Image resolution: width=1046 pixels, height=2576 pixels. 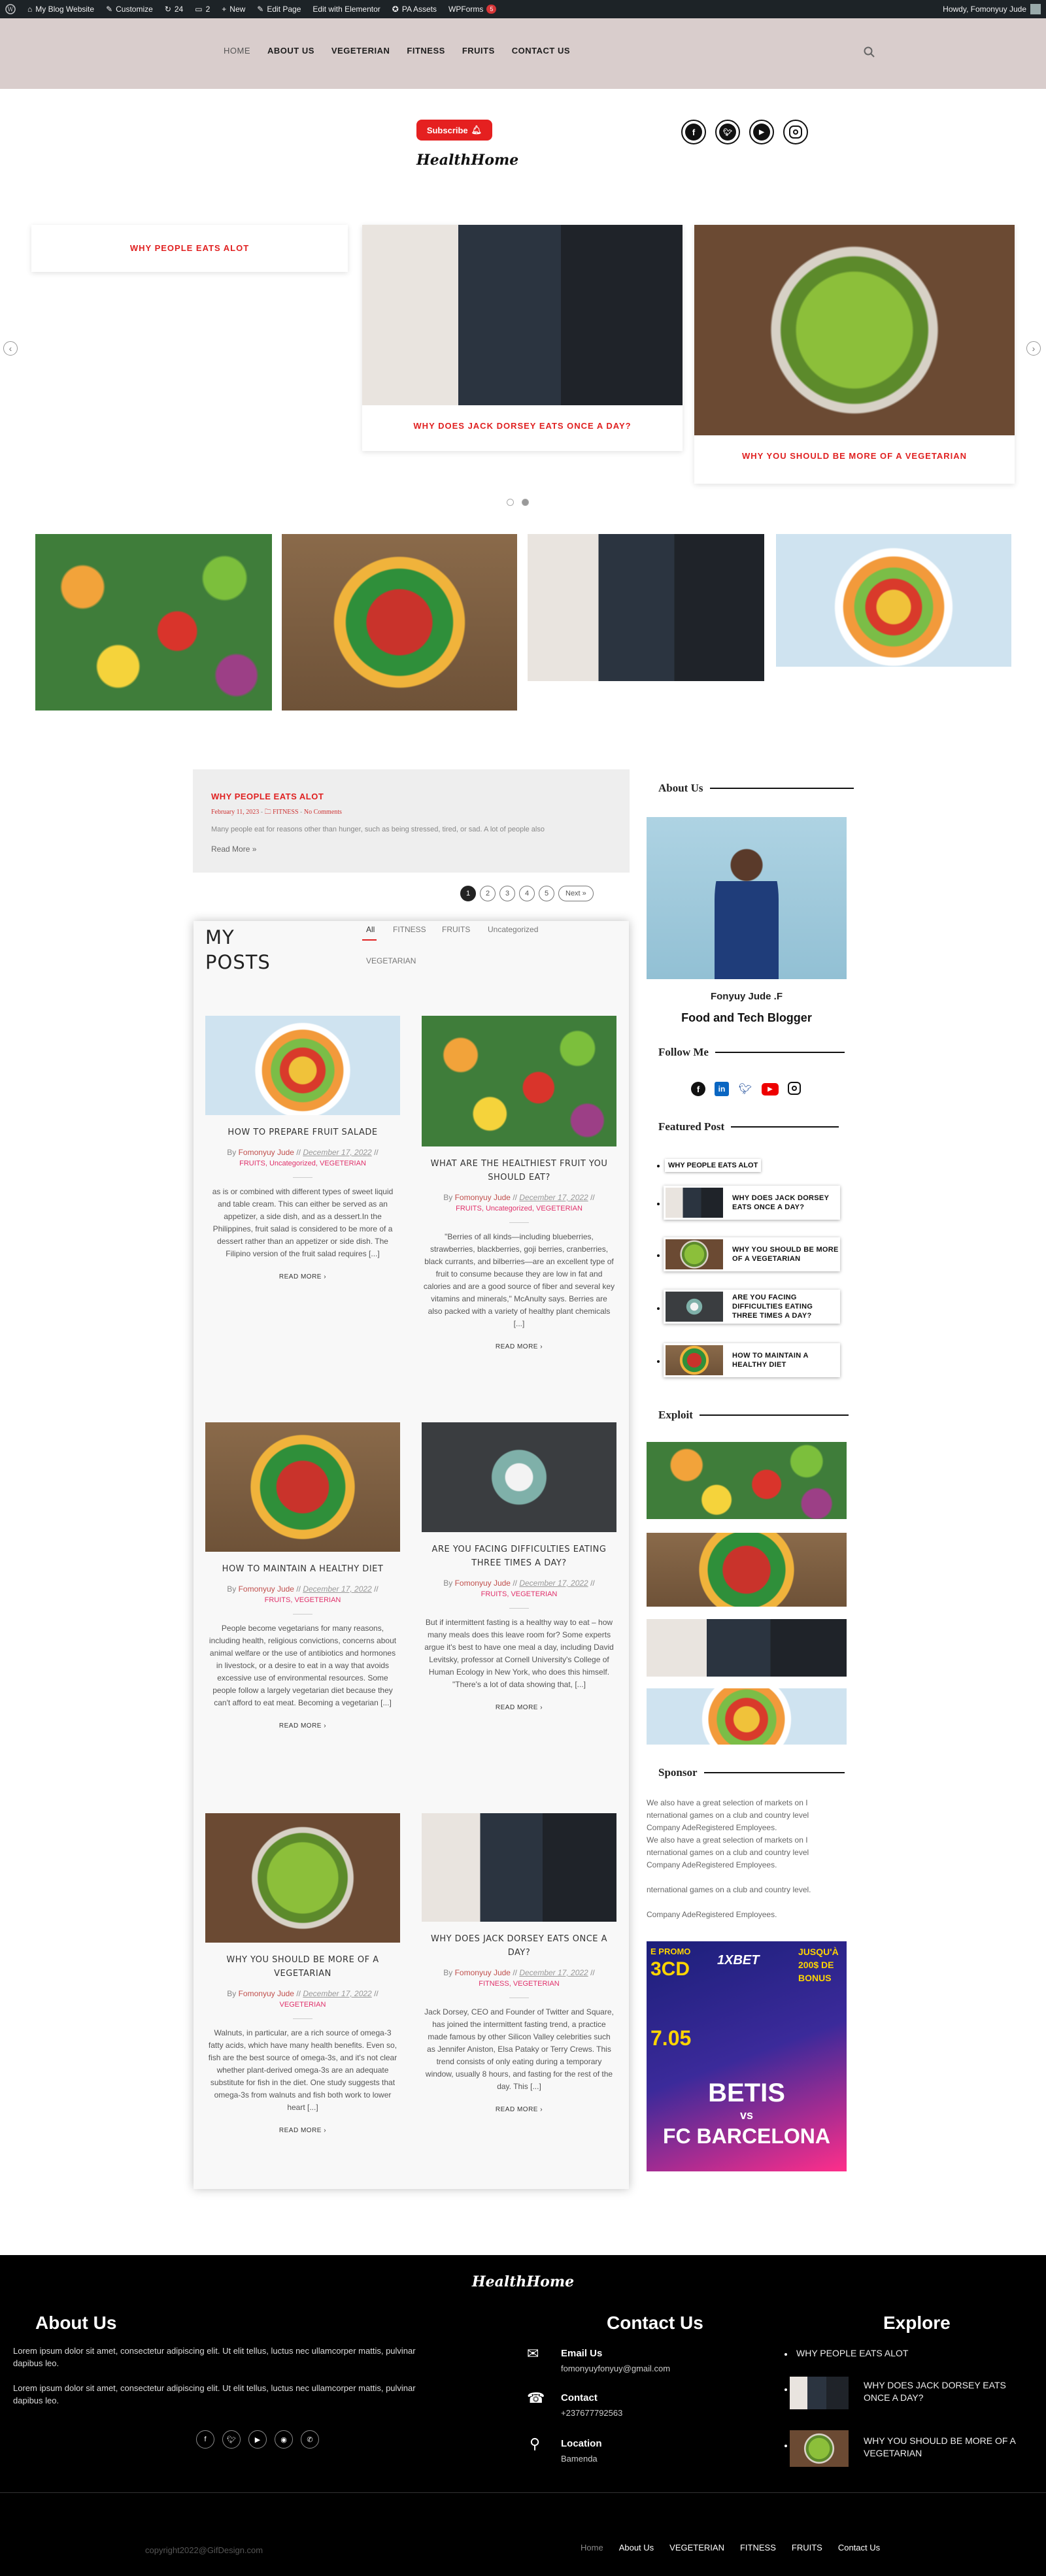 I want to click on filter-uncategorized: Uncategorized, so click(x=513, y=930).